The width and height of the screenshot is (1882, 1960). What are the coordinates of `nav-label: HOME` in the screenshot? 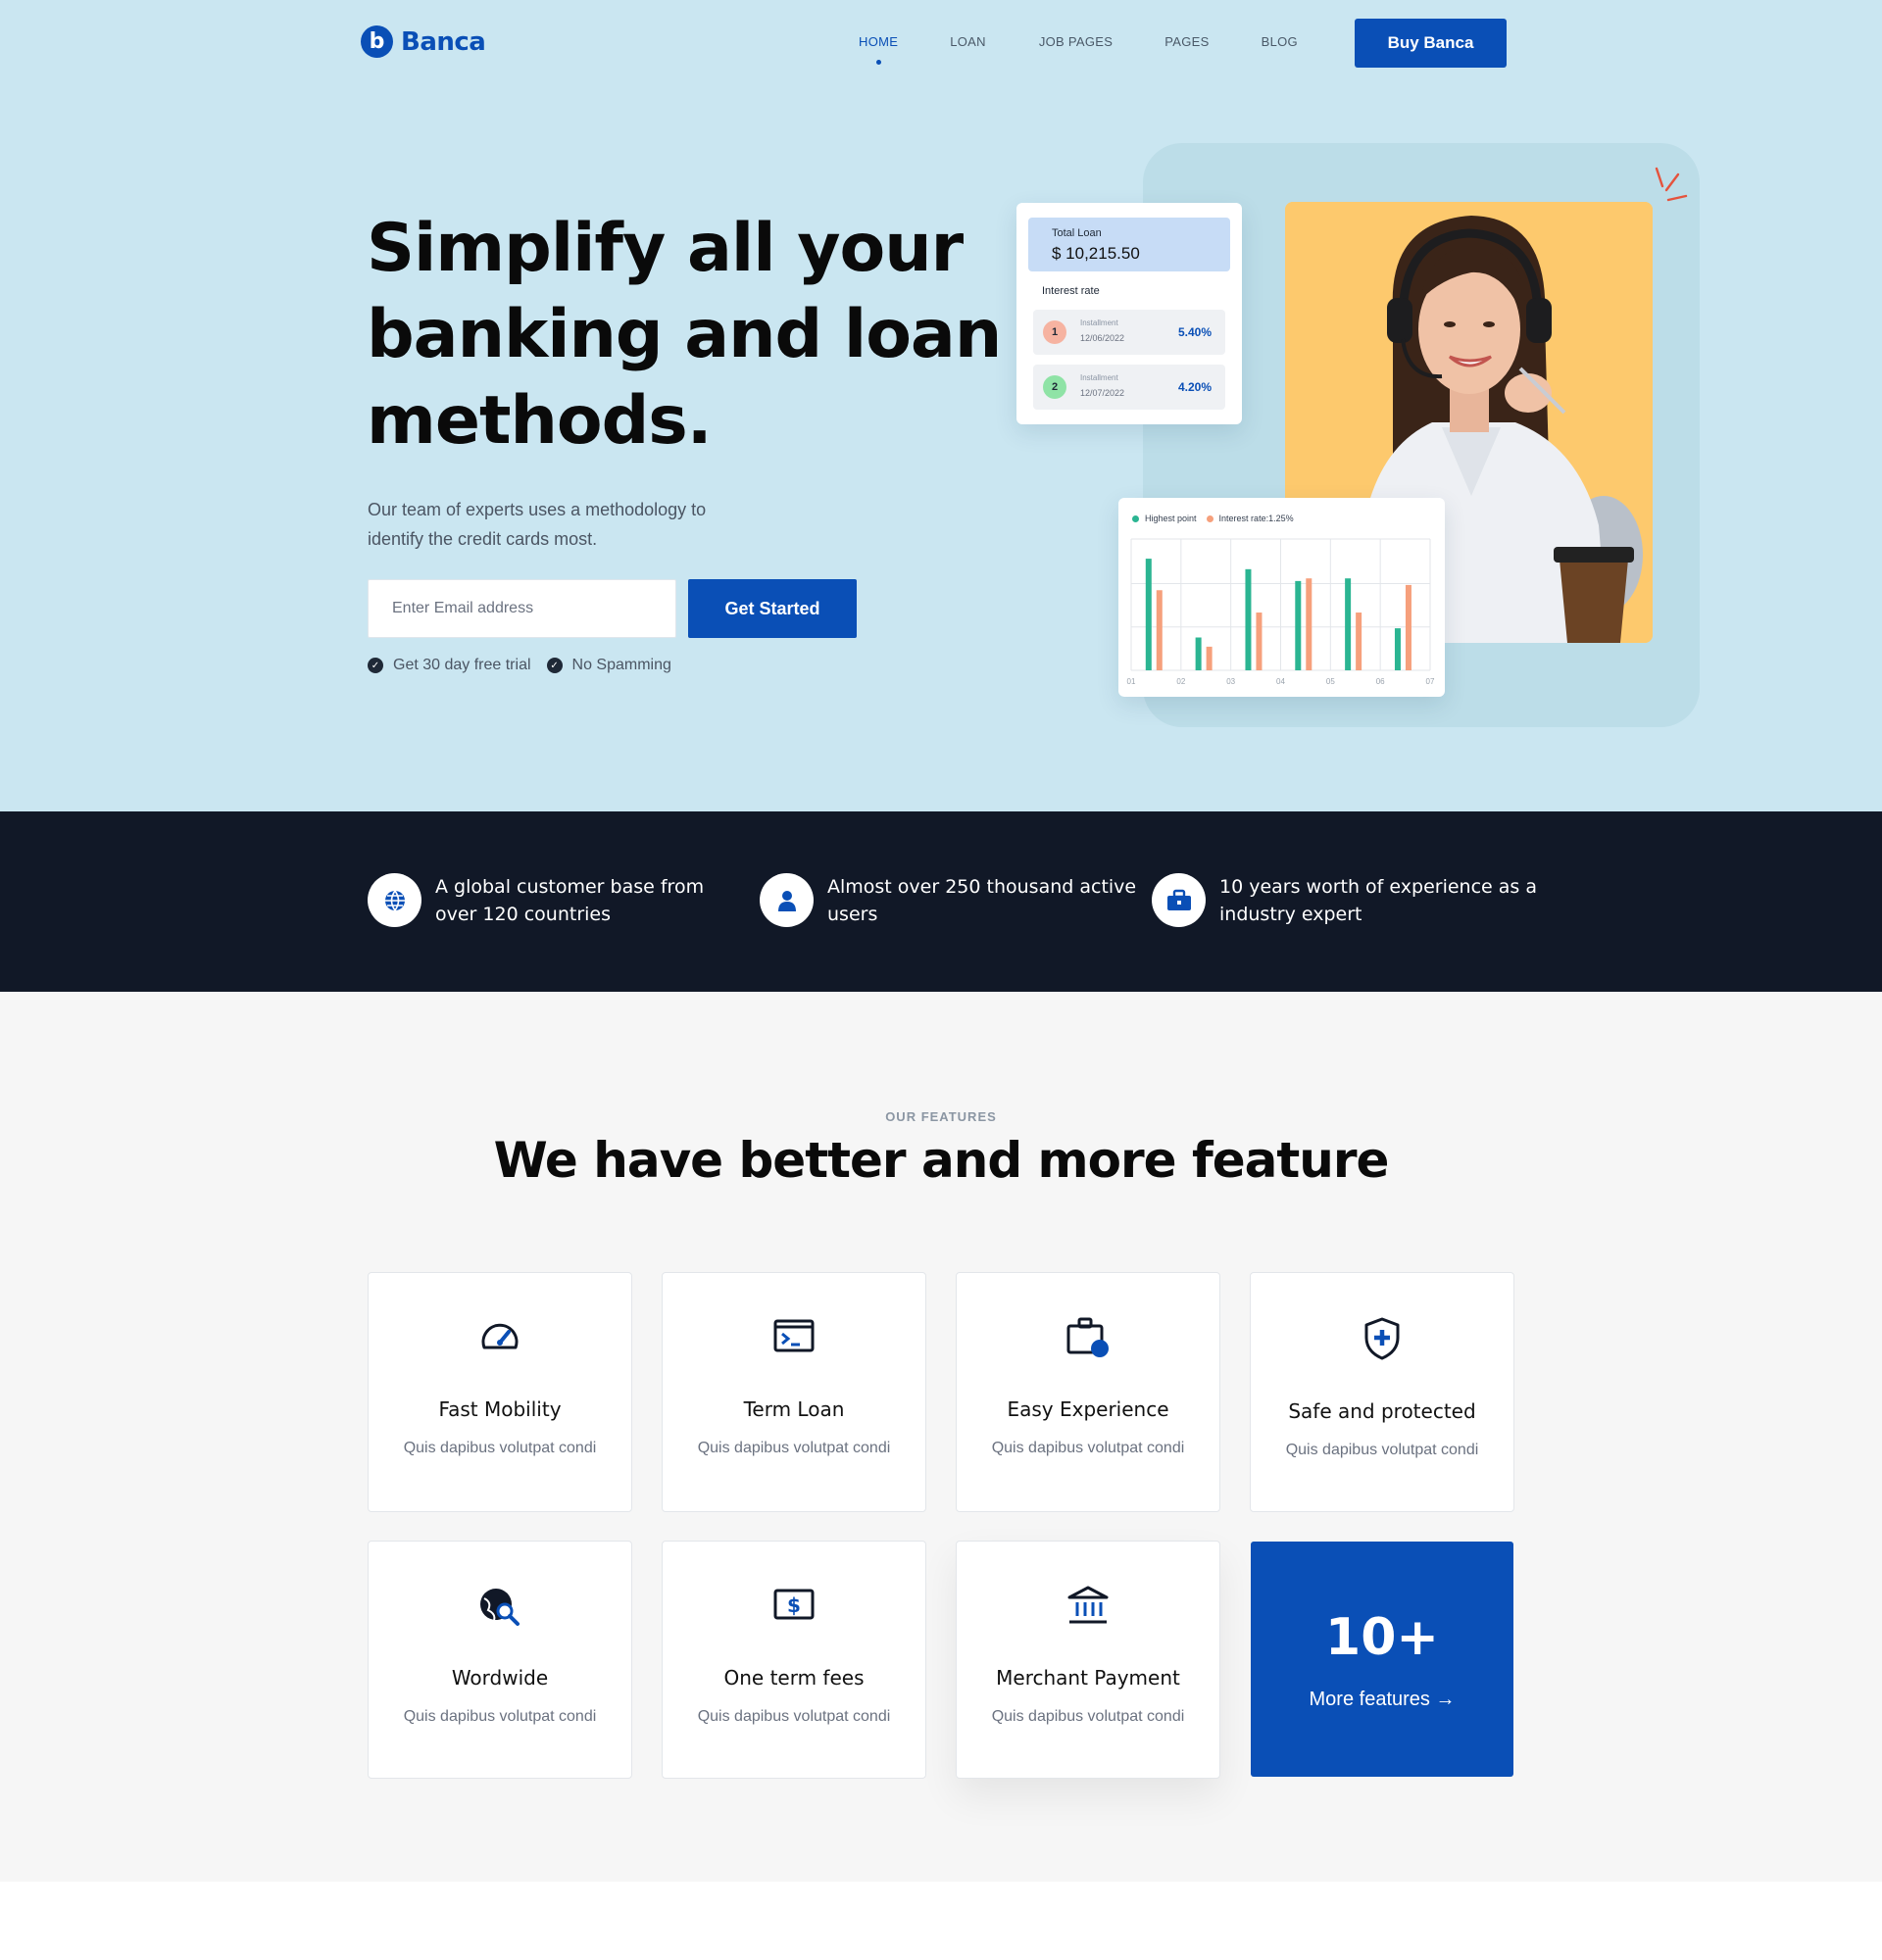 It's located at (879, 41).